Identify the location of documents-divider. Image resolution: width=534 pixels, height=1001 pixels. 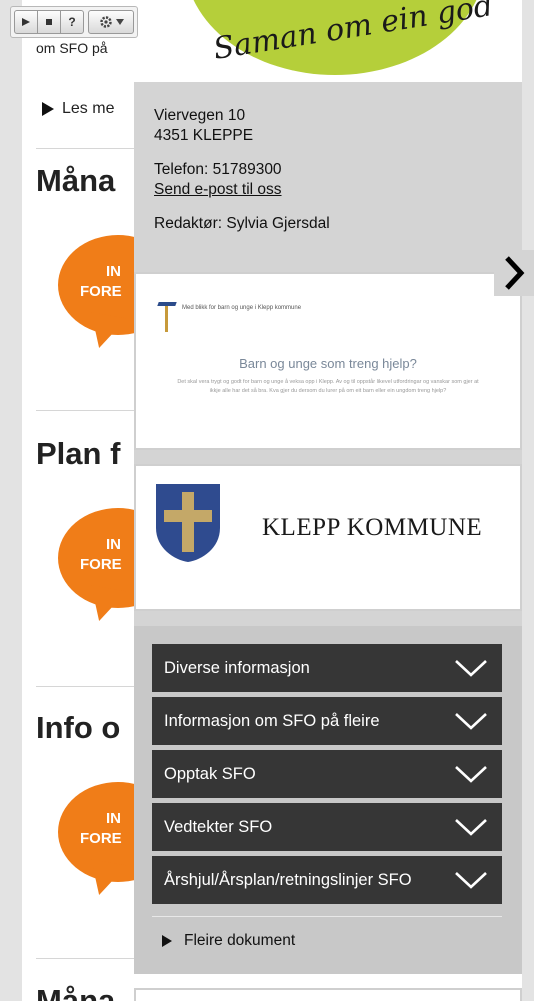
(327, 916).